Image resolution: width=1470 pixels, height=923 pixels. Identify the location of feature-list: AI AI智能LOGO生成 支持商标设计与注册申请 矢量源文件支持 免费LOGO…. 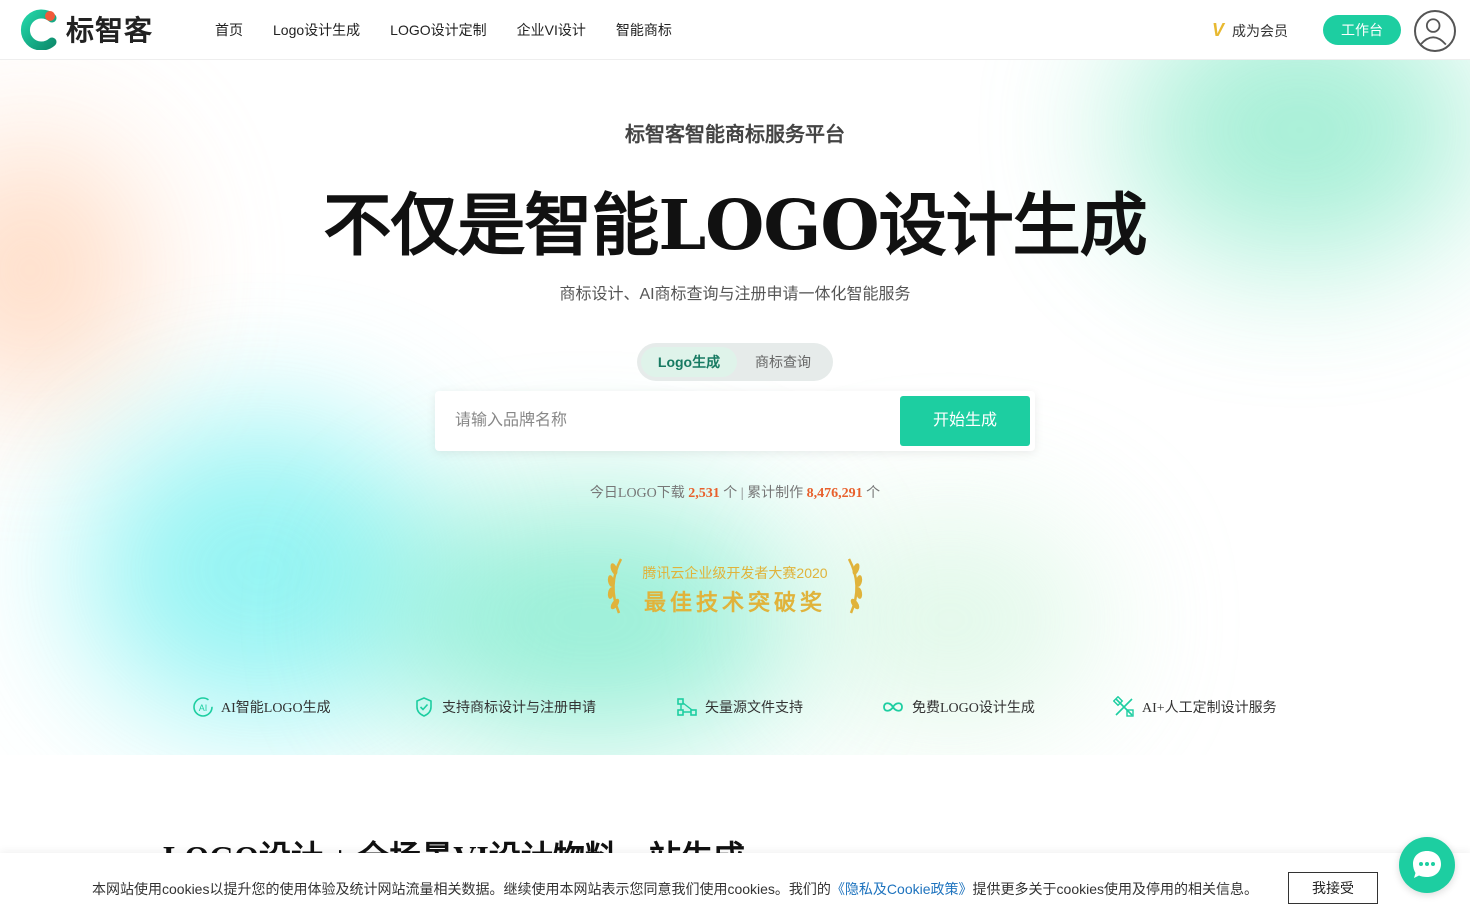
(735, 708).